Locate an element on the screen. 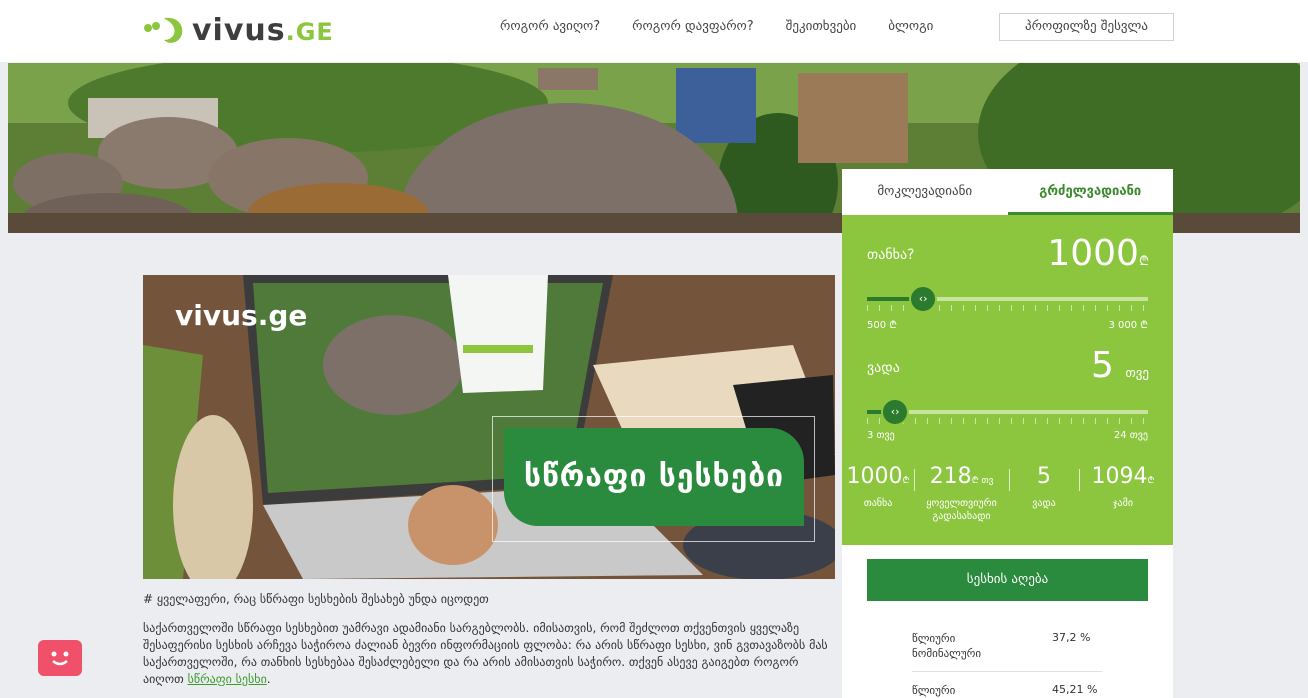 Image resolution: width=1308 pixels, height=698 pixels. rate-nominal-label: წლიური ნომინალური is located at coordinates (947, 646).